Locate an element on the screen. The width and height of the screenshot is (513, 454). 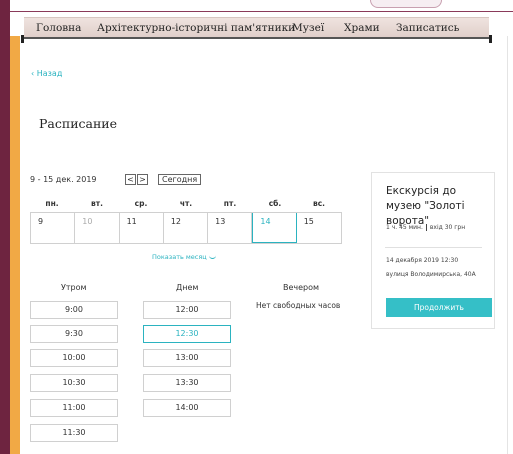
meta-separator is located at coordinates (426, 227).